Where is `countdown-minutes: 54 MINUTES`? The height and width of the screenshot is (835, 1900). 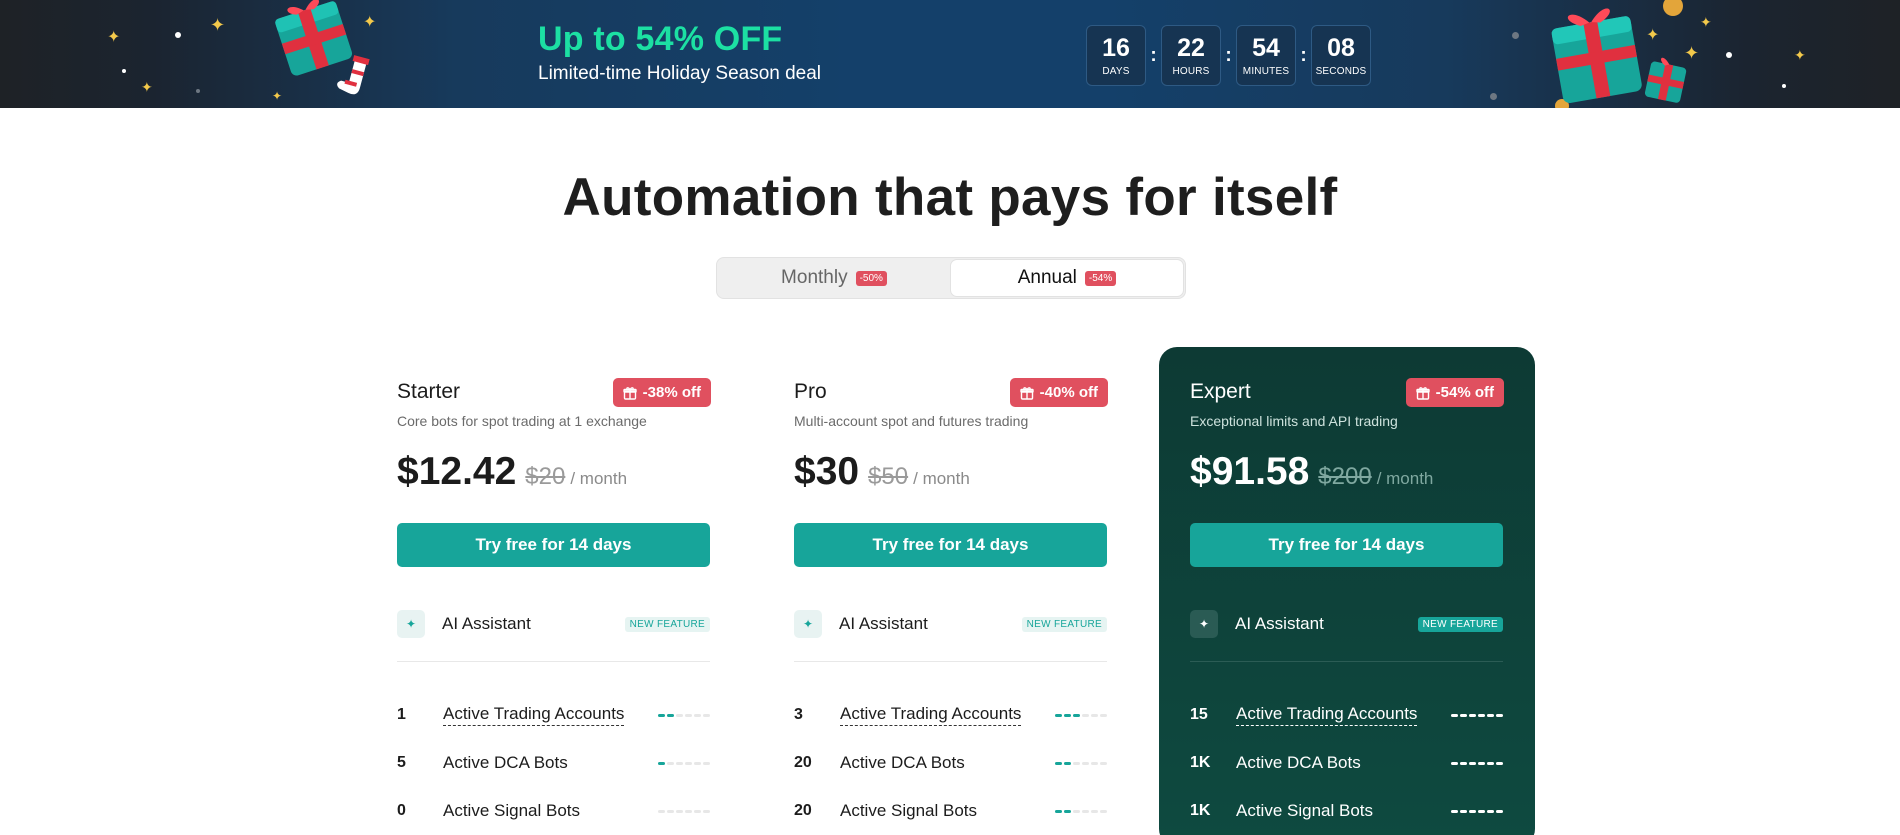
countdown-minutes: 54 MINUTES is located at coordinates (1266, 55).